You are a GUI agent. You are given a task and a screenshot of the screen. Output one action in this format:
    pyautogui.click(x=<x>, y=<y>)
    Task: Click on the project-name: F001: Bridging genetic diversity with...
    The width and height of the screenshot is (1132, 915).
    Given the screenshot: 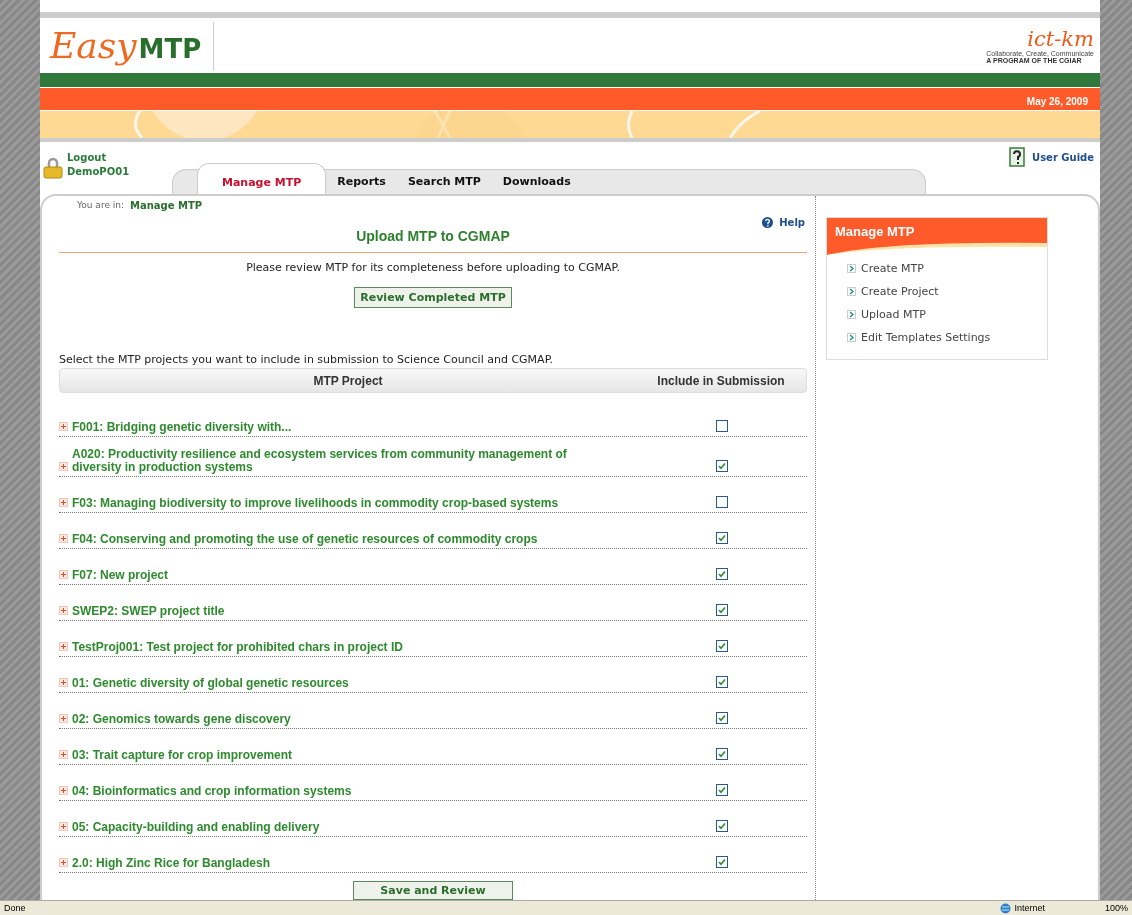 What is the action you would take?
    pyautogui.click(x=182, y=427)
    